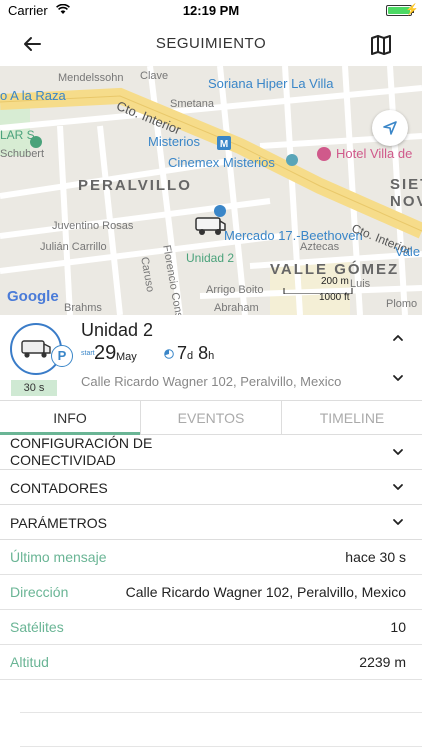 Image resolution: width=422 pixels, height=750 pixels. I want to click on google-logo: Google, so click(33, 296).